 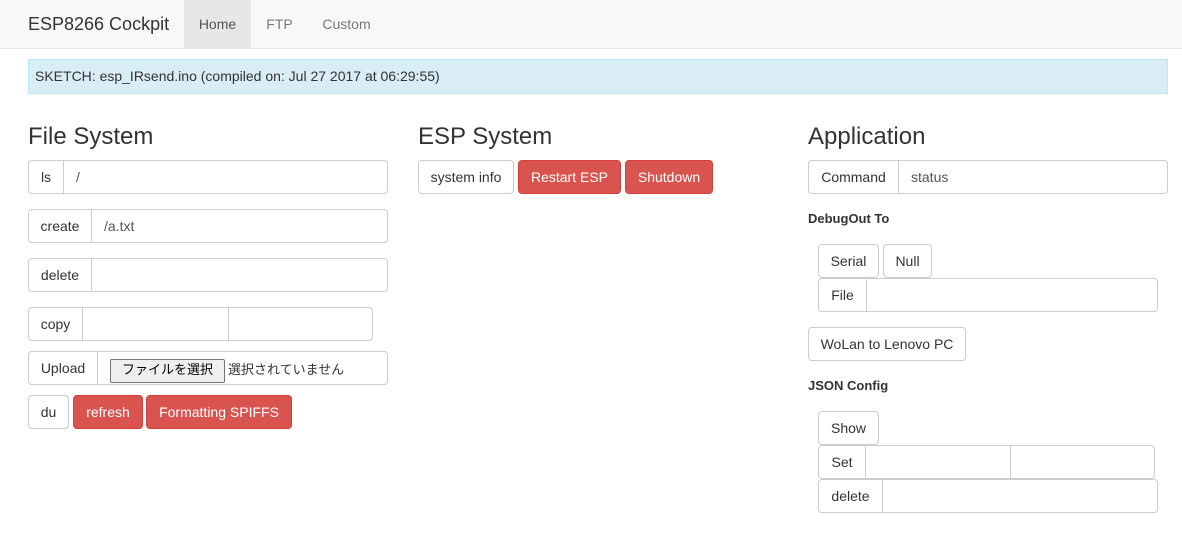 I want to click on upload-label: Upload, so click(x=63, y=368).